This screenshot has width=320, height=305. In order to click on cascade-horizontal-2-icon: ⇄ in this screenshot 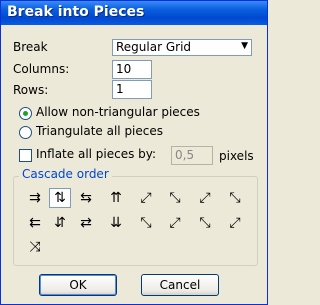, I will do `click(86, 223)`.